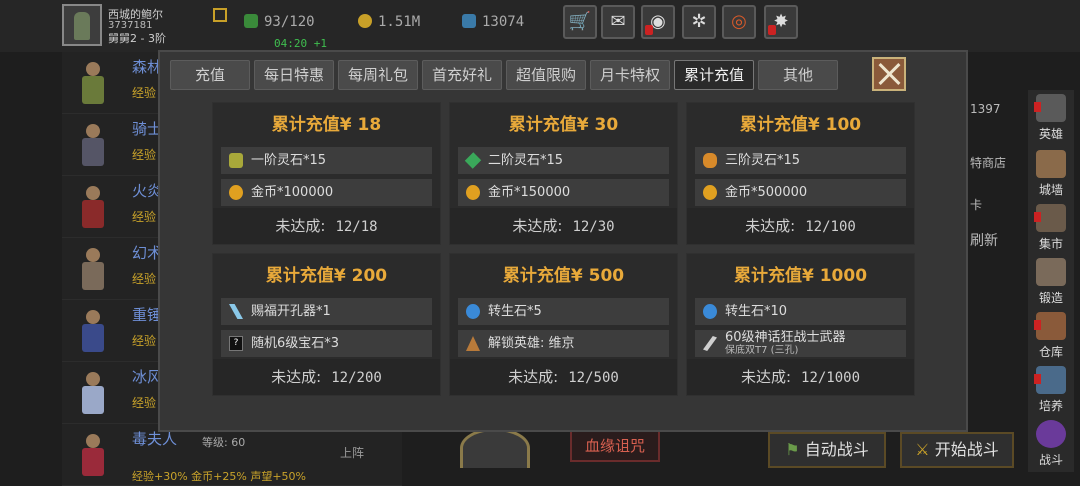 The height and width of the screenshot is (486, 1080). Describe the element at coordinates (766, 192) in the screenshot. I see `reward-item-text: 金币*500000` at that location.